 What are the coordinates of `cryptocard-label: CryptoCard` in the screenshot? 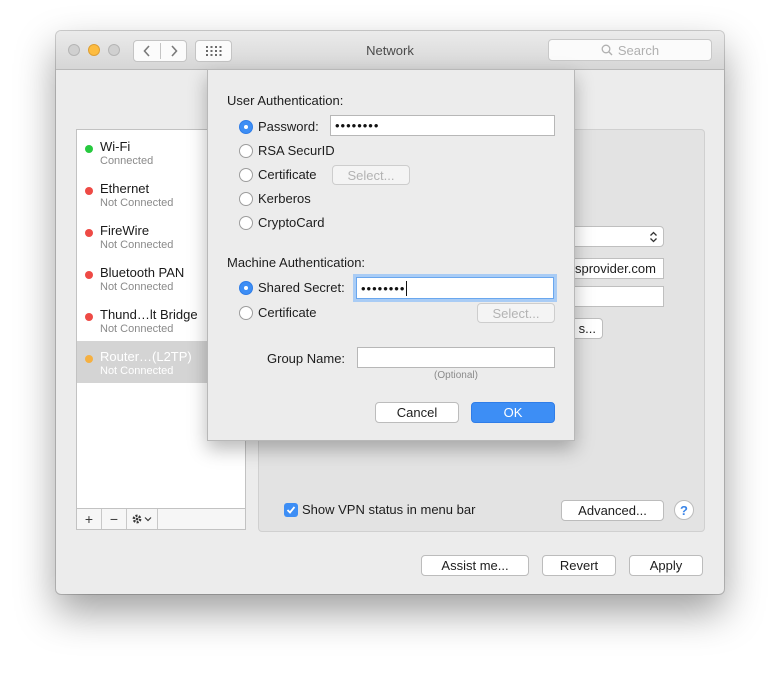 It's located at (291, 222).